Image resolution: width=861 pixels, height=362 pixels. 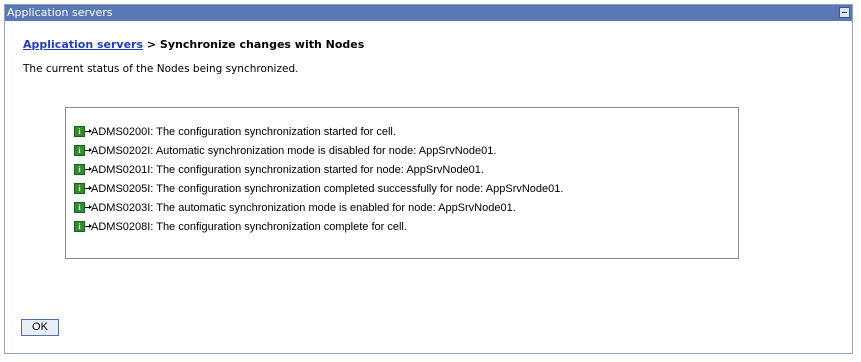 What do you see at coordinates (844, 12) in the screenshot?
I see `collapse-icon` at bounding box center [844, 12].